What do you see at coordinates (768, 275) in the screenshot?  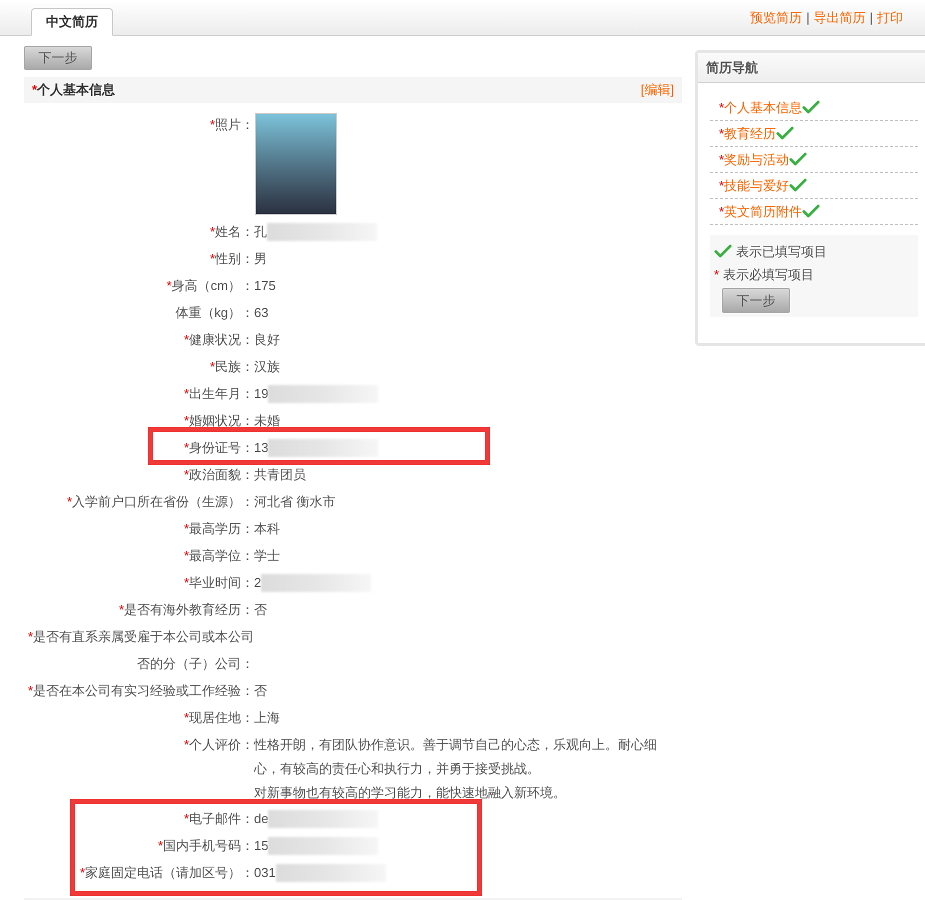 I see `legend-text: 表示必填写项目` at bounding box center [768, 275].